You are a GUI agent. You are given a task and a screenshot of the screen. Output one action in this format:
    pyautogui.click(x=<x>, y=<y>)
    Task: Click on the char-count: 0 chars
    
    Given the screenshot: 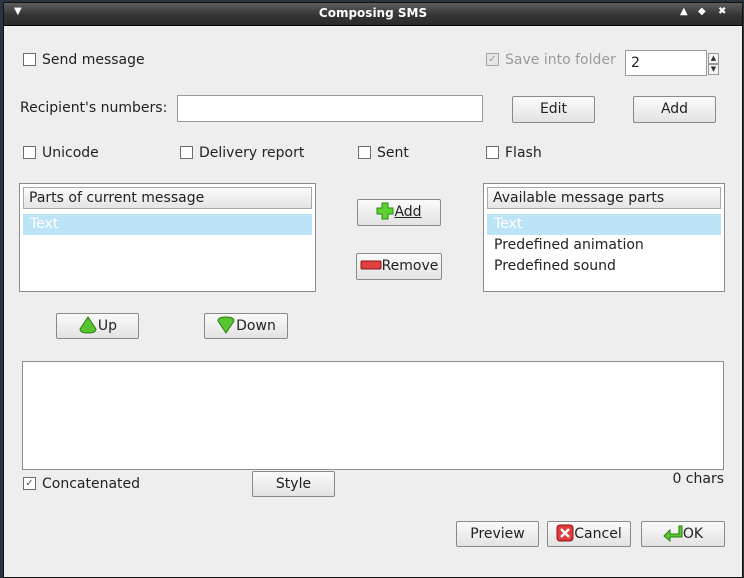 What is the action you would take?
    pyautogui.click(x=698, y=479)
    